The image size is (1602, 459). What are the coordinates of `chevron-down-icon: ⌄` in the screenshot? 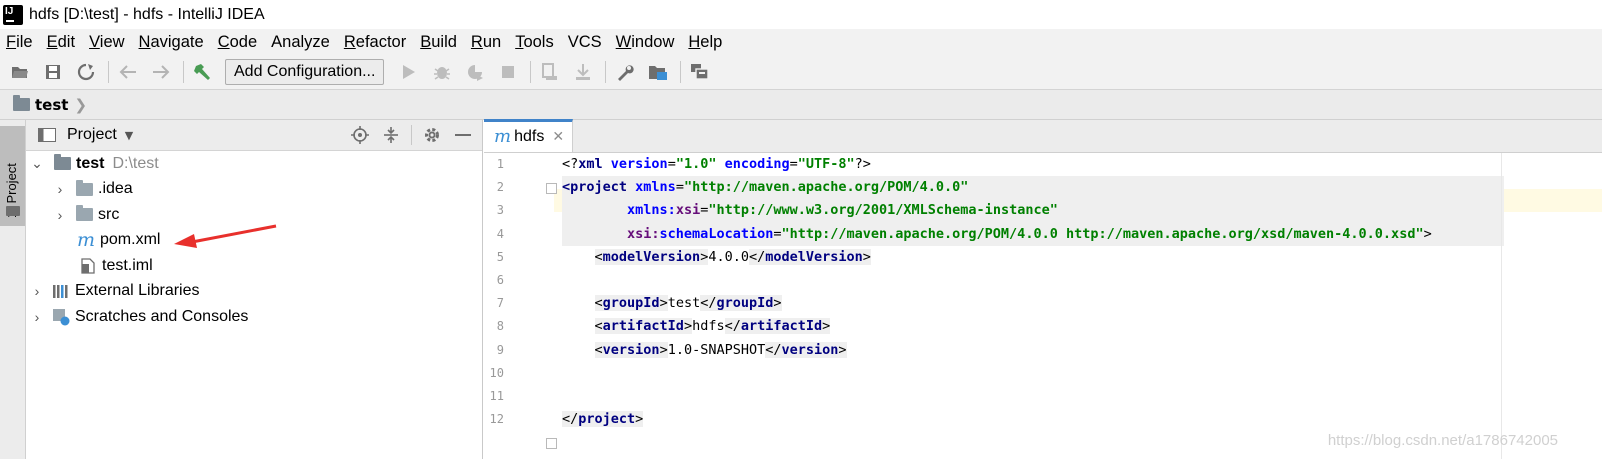 It's located at (37, 163).